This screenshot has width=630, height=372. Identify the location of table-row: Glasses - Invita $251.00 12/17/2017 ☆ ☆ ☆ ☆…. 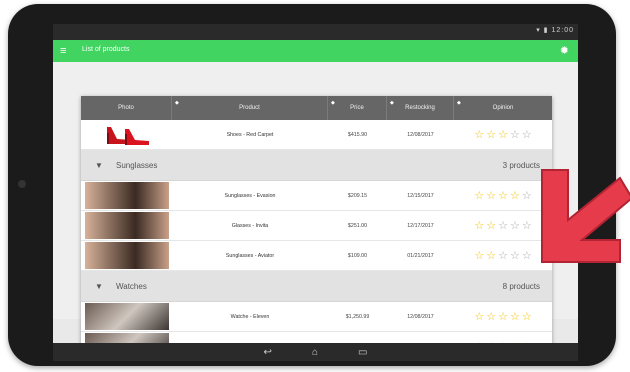
(316, 226).